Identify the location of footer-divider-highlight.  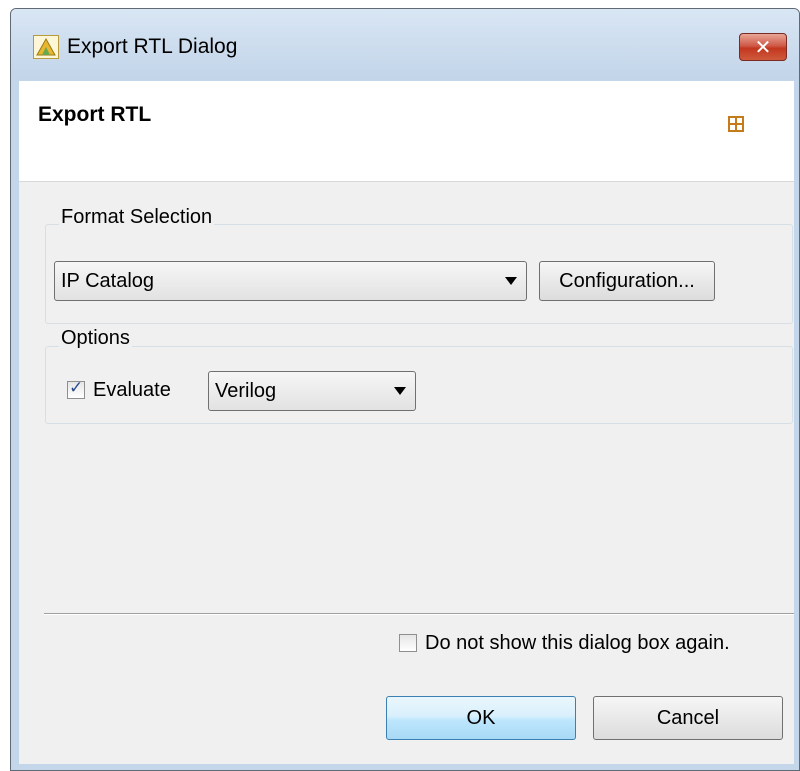
(419, 614).